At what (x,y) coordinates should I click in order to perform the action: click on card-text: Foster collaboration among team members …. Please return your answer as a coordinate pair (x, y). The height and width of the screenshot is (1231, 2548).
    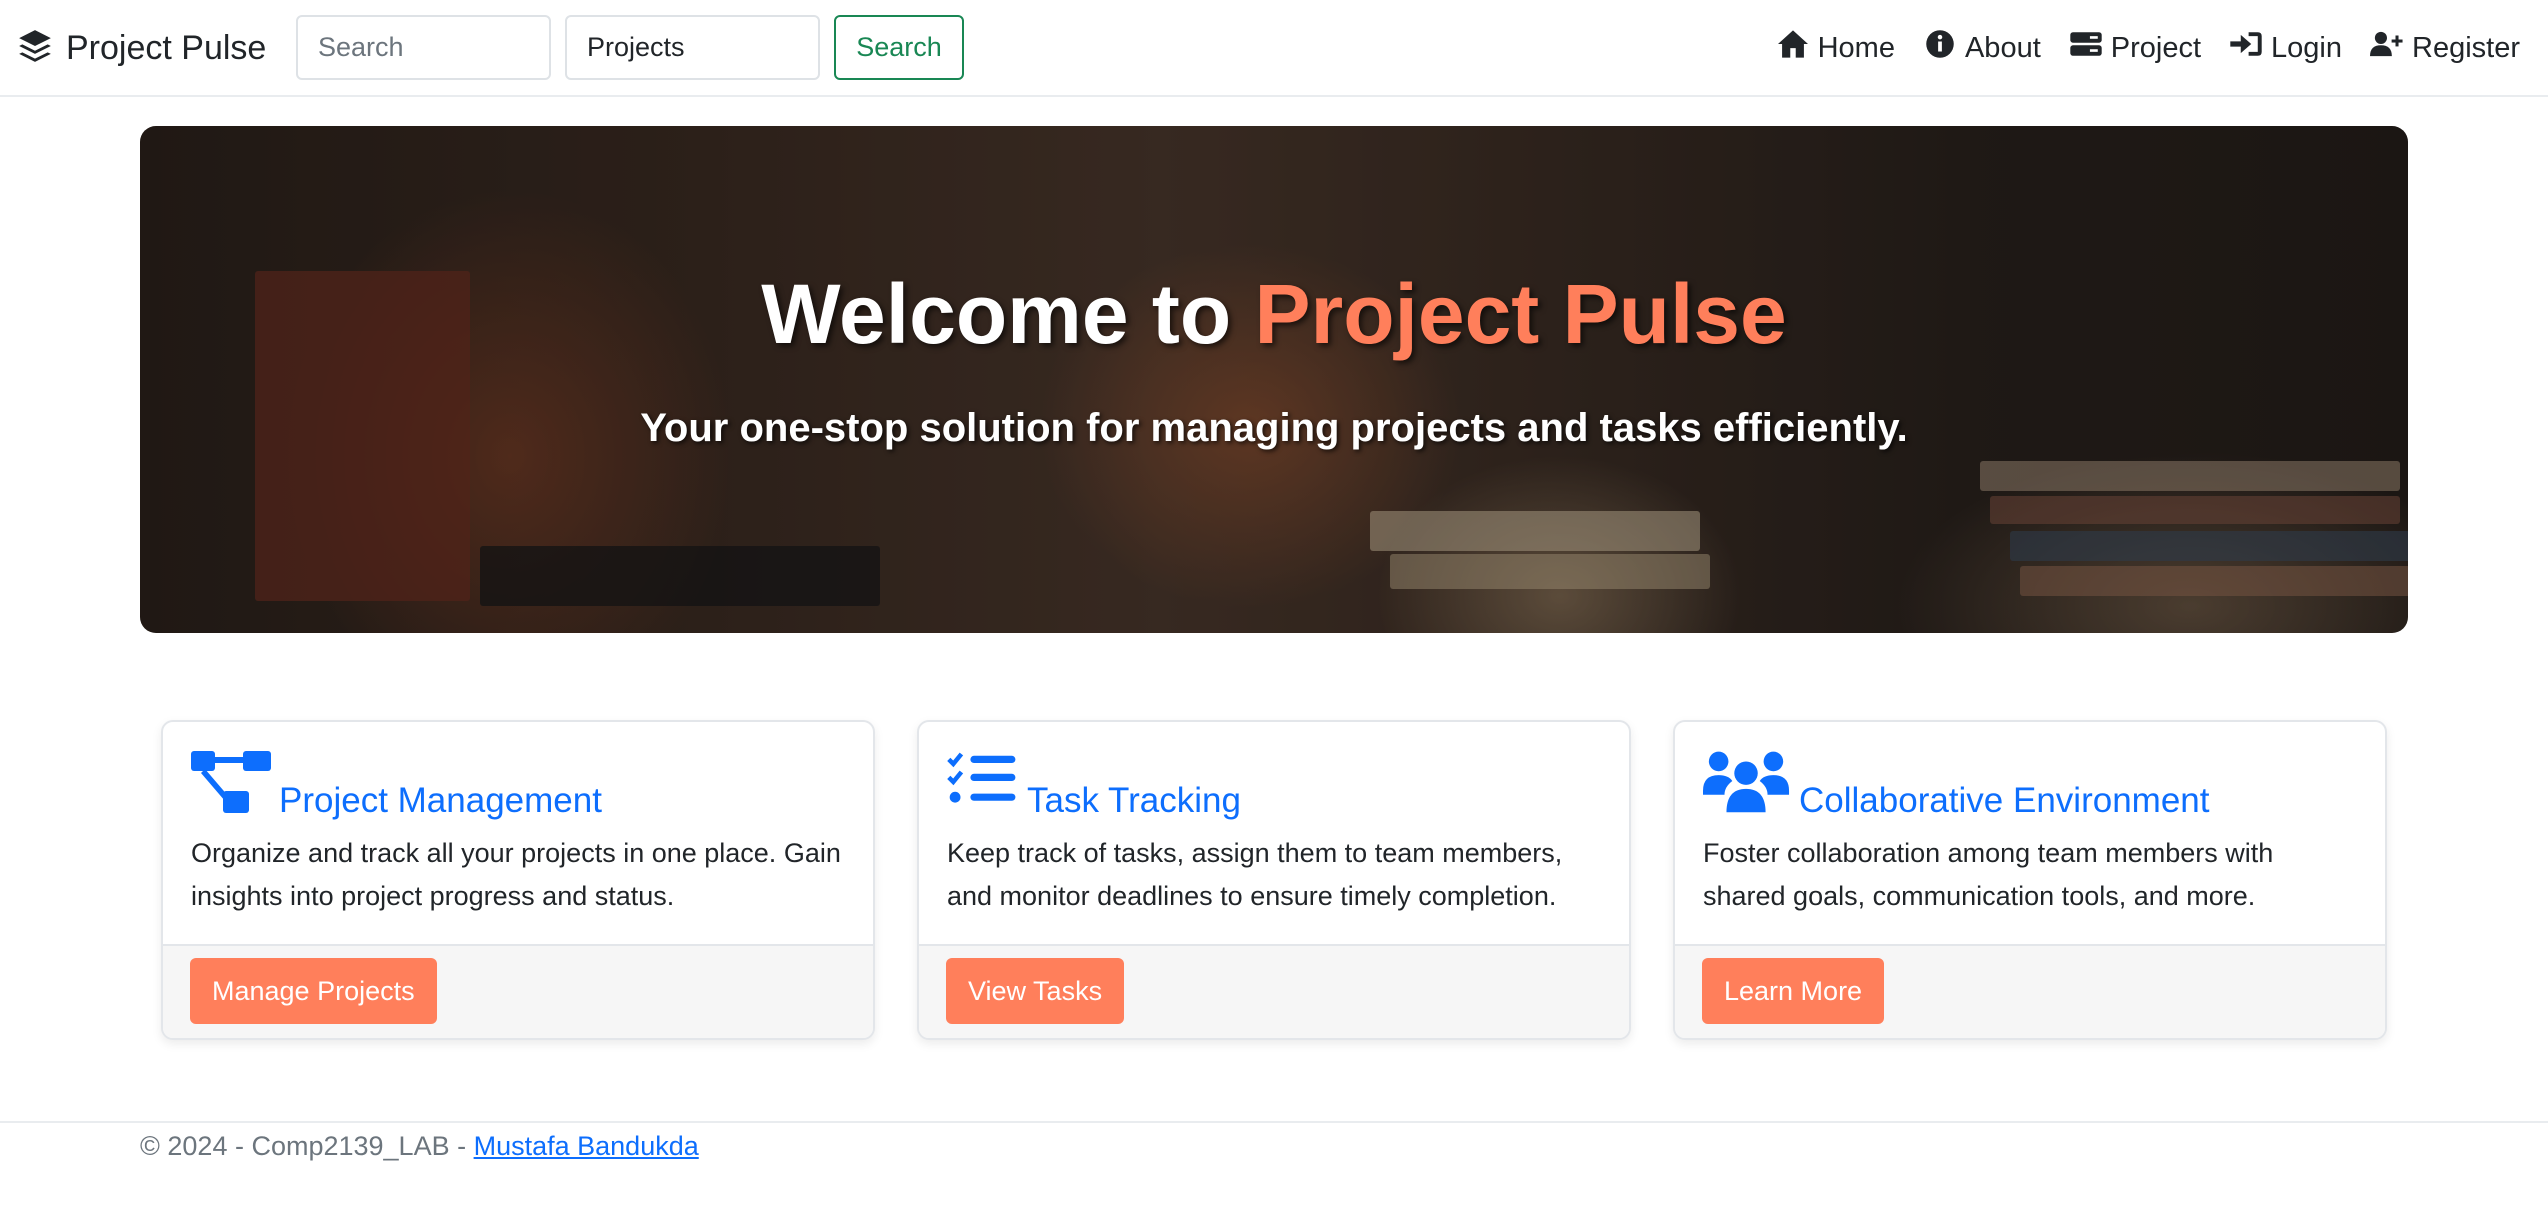
    Looking at the image, I should click on (1988, 874).